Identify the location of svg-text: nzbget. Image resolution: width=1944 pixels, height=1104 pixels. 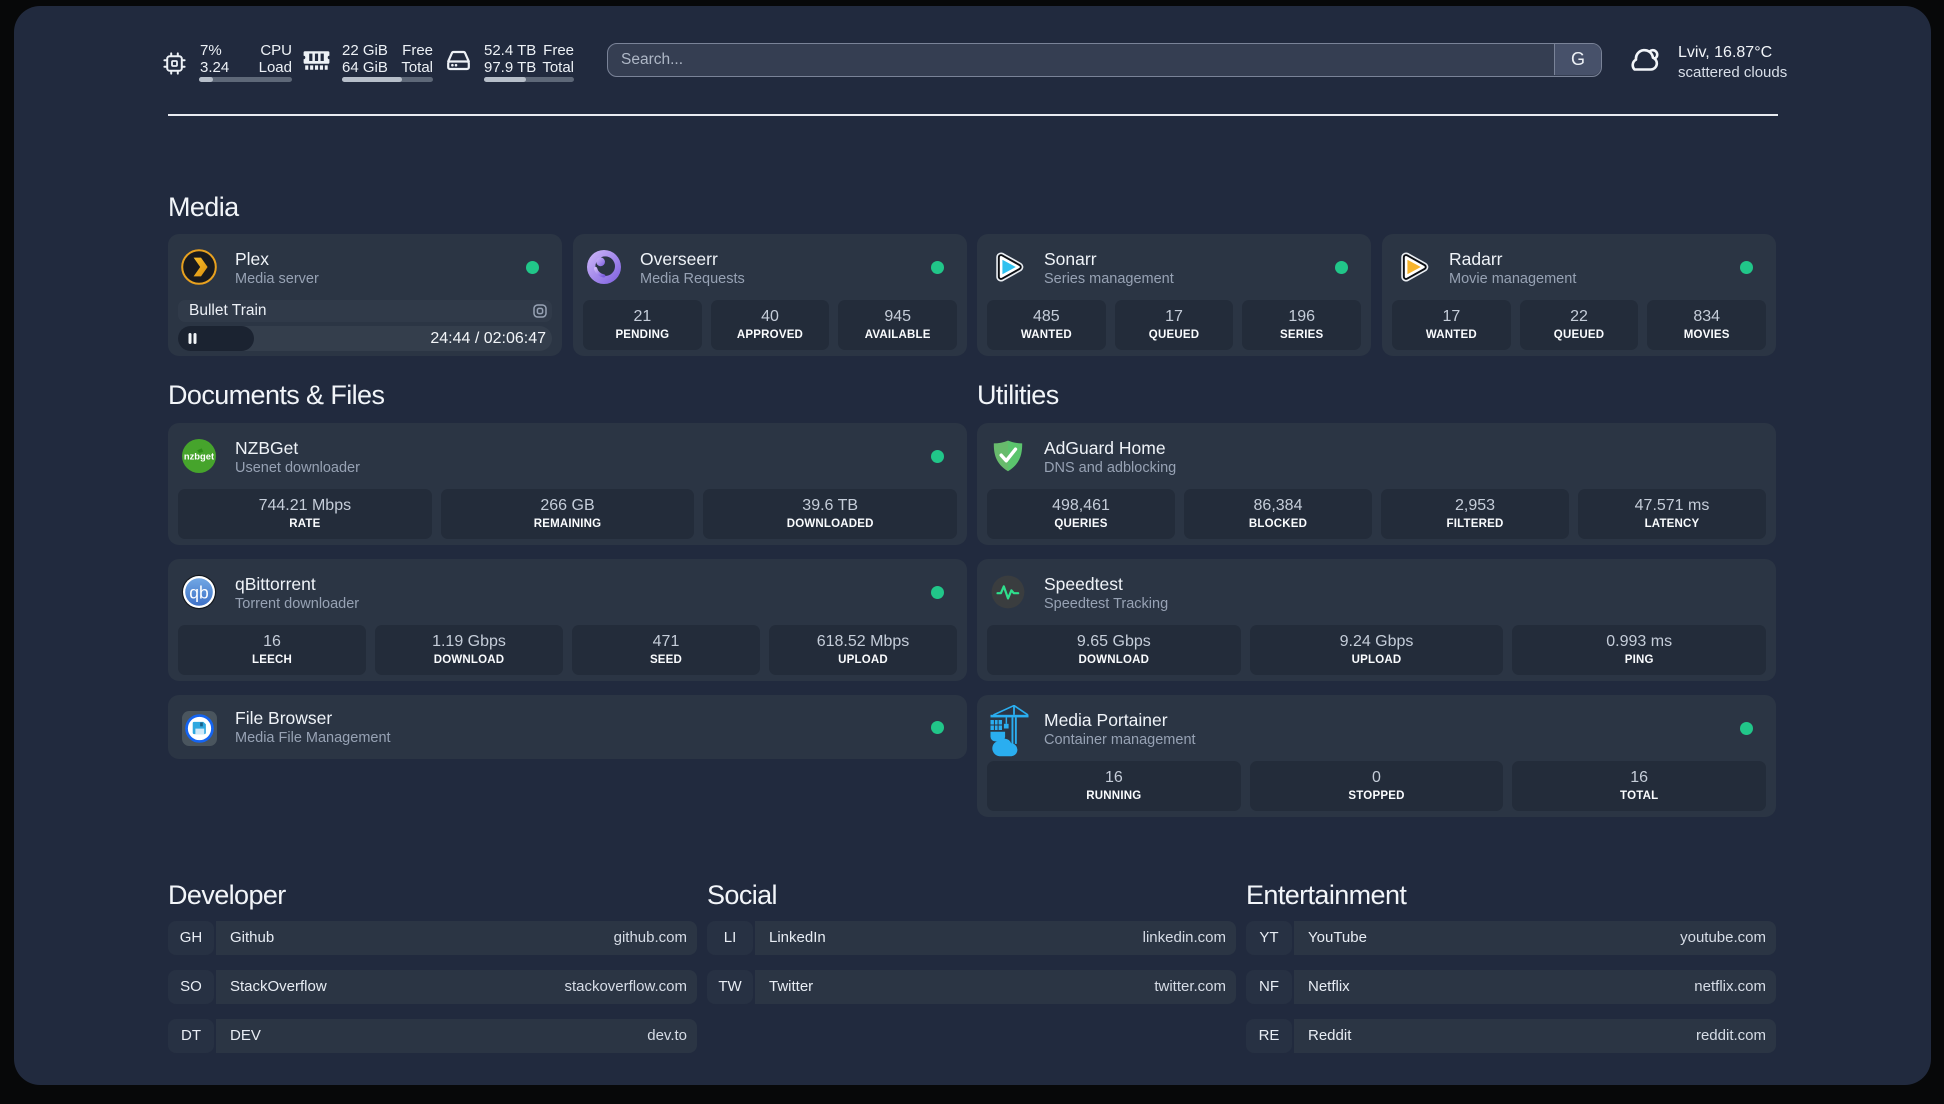
(199, 456).